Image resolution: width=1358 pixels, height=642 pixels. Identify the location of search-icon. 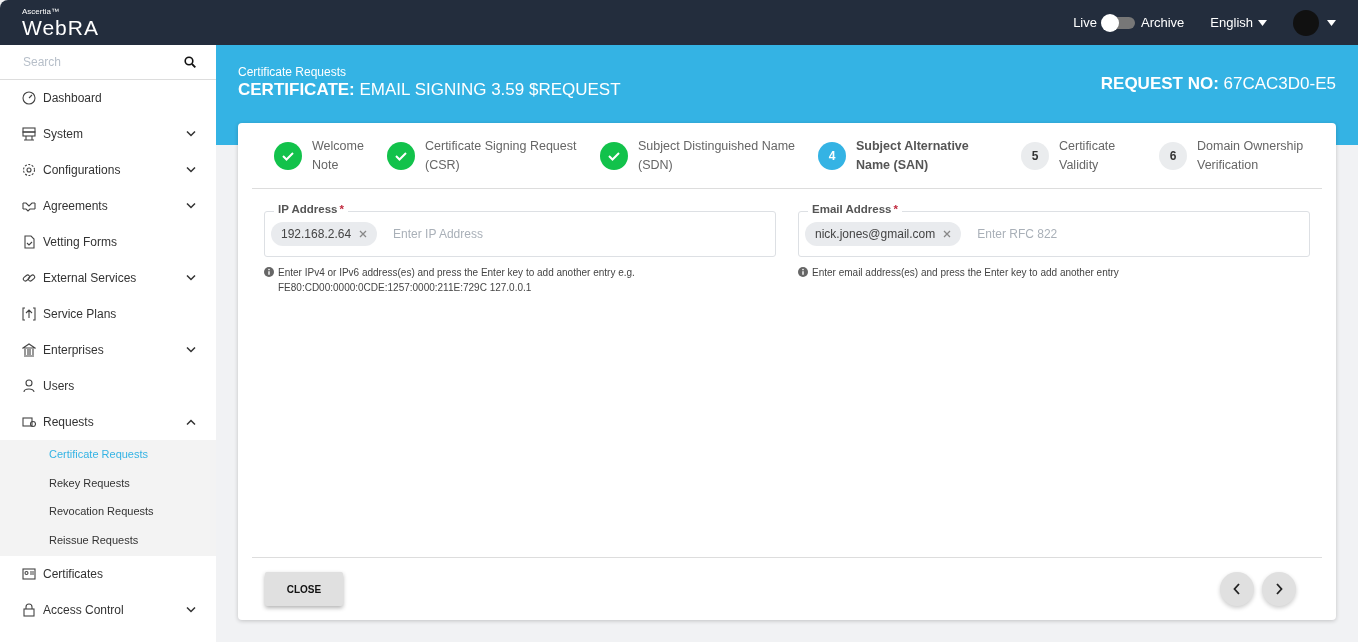
(190, 62).